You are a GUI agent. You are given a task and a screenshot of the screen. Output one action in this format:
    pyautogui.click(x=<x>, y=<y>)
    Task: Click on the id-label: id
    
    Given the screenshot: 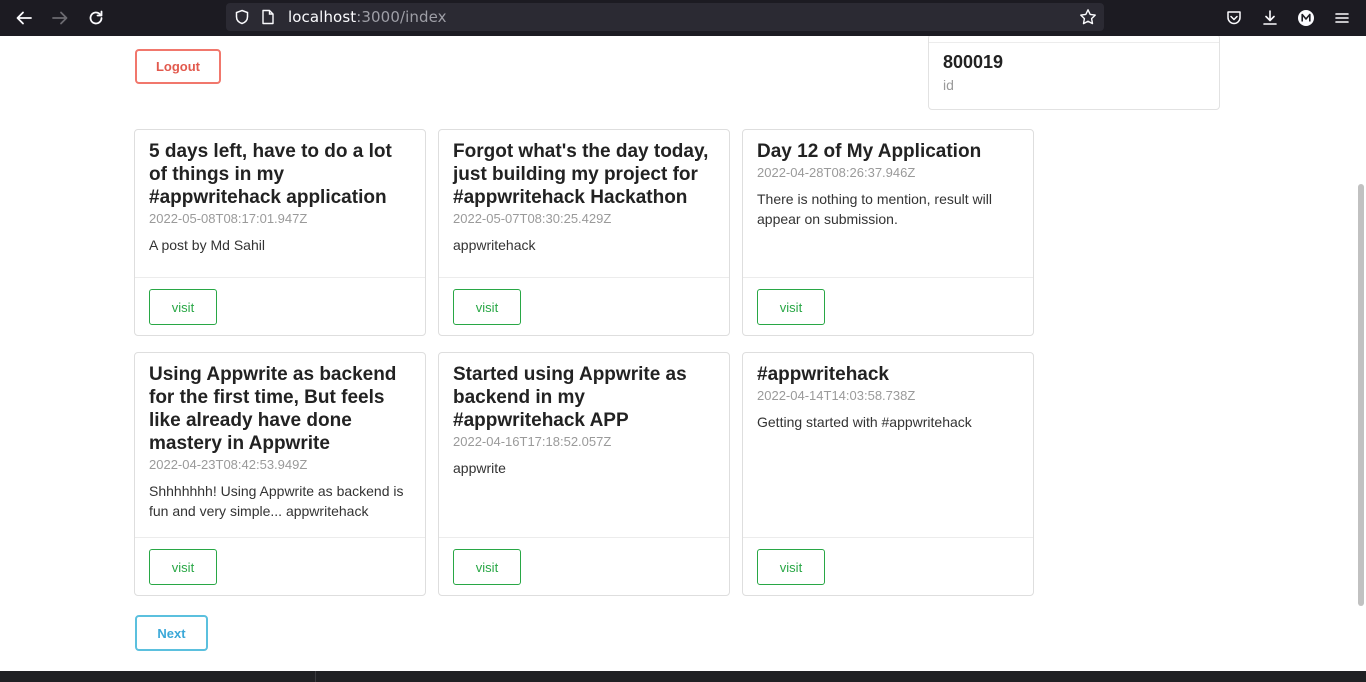 What is the action you would take?
    pyautogui.click(x=948, y=85)
    